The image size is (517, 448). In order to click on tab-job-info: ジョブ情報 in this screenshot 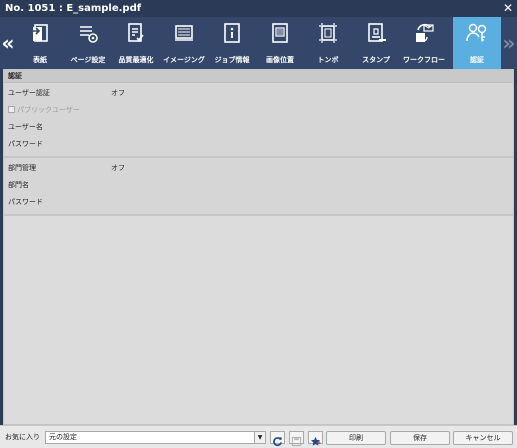, I will do `click(232, 43)`.